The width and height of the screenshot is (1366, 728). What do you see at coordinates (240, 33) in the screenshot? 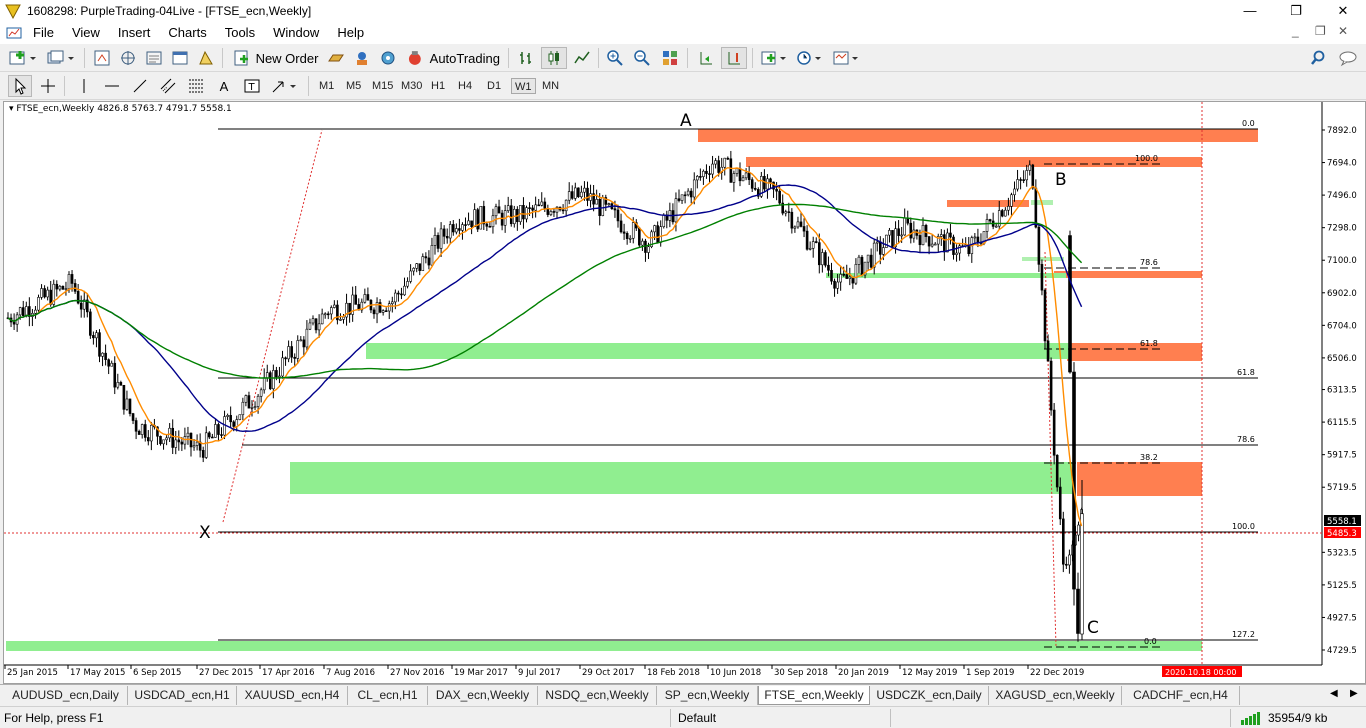
I see `menu-tools: Tools` at bounding box center [240, 33].